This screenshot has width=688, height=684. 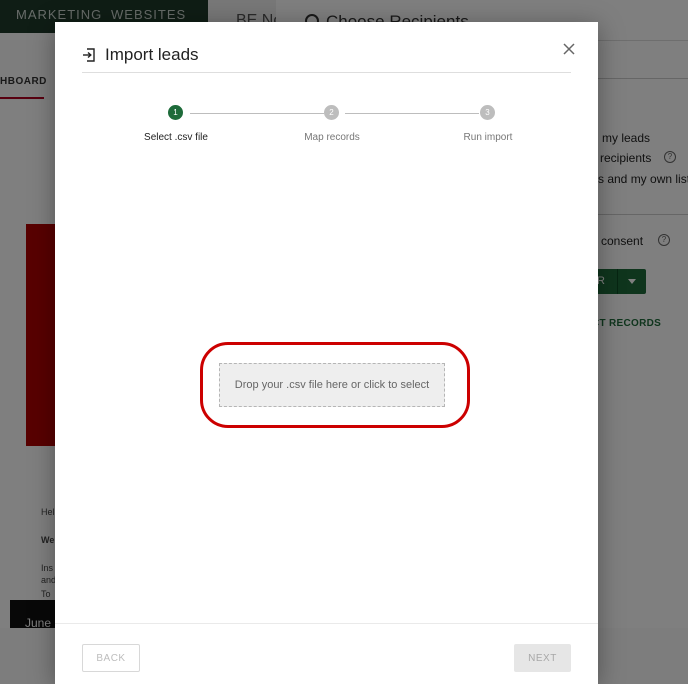 I want to click on step-3-indicator: 3, so click(x=487, y=112).